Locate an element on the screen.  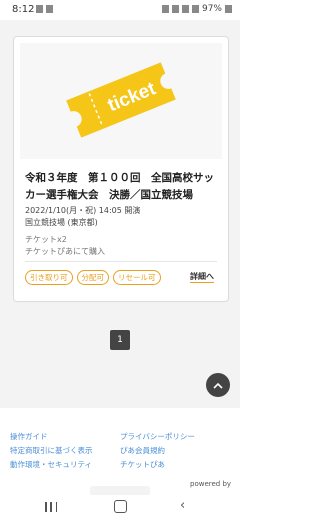
event-venue: 国立競技場 (東京都) is located at coordinates (61, 222).